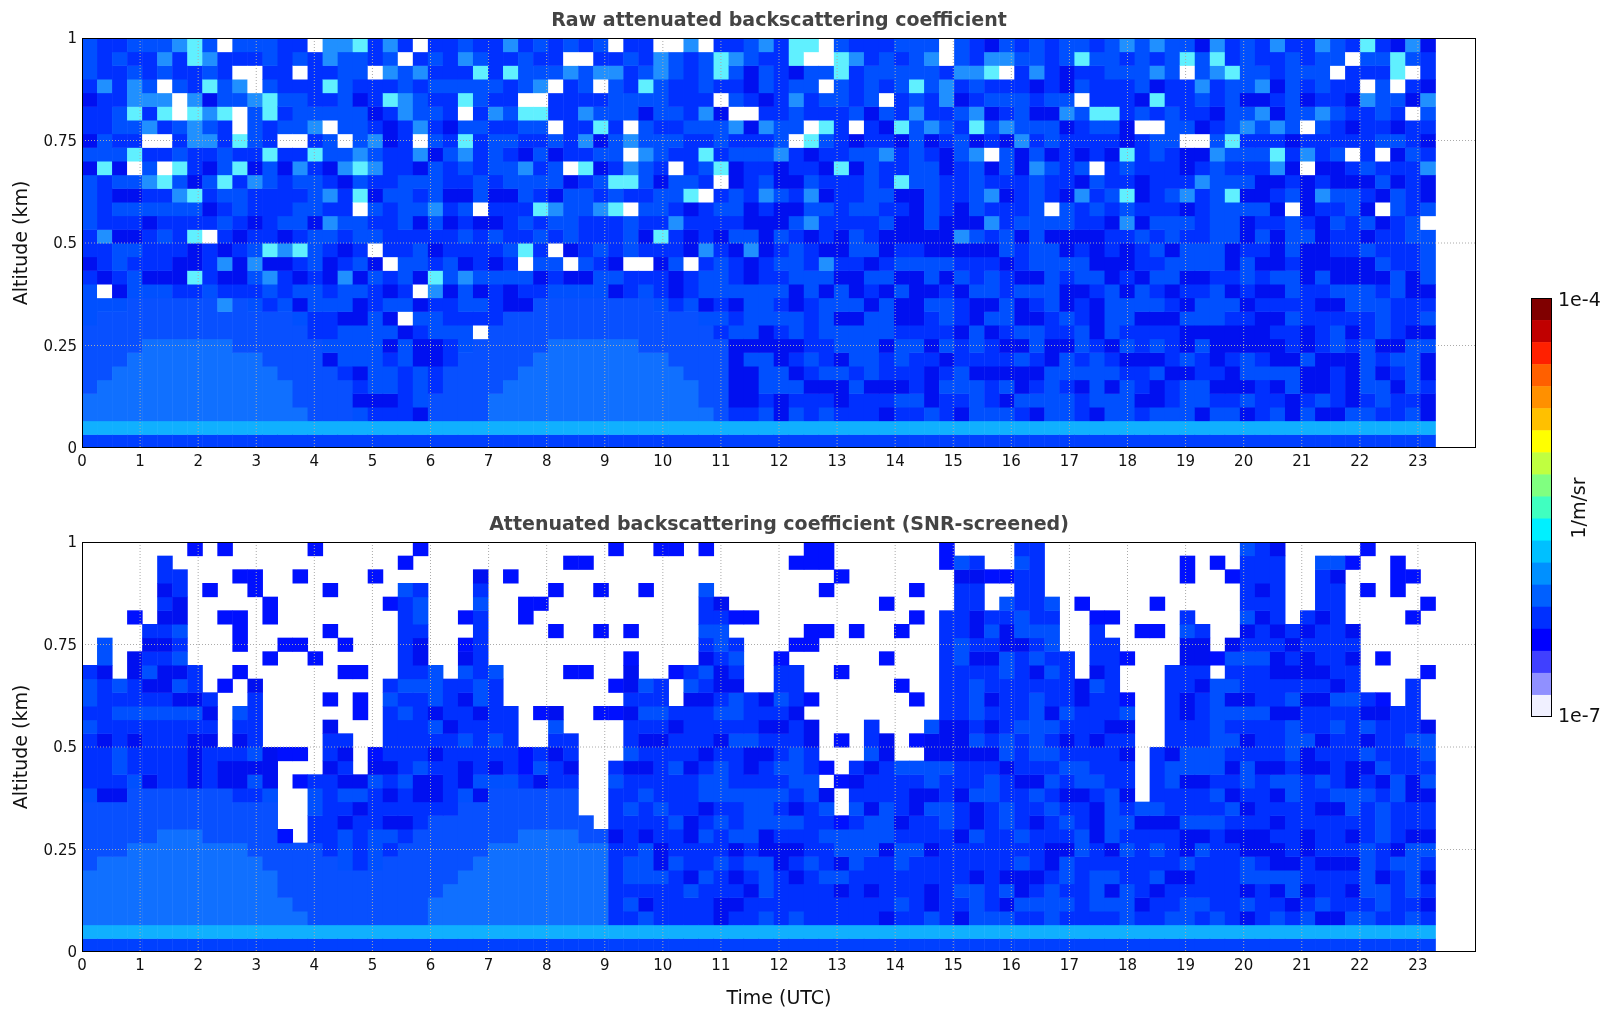 The image size is (1621, 1020). I want to click on colorbar-min-label: 1e-7, so click(1579, 715).